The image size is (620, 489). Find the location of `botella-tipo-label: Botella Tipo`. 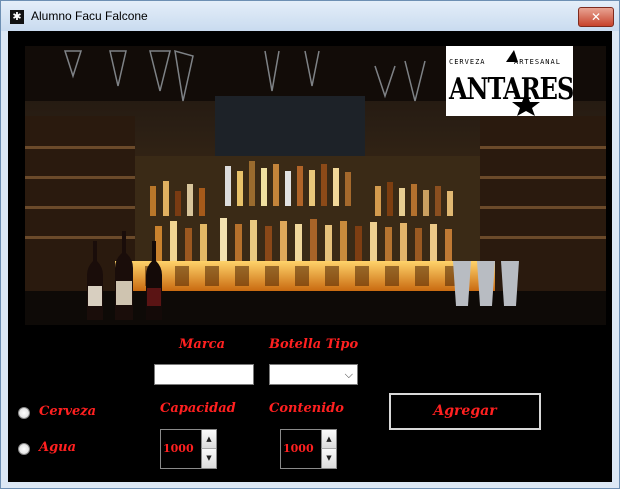

botella-tipo-label: Botella Tipo is located at coordinates (314, 344).